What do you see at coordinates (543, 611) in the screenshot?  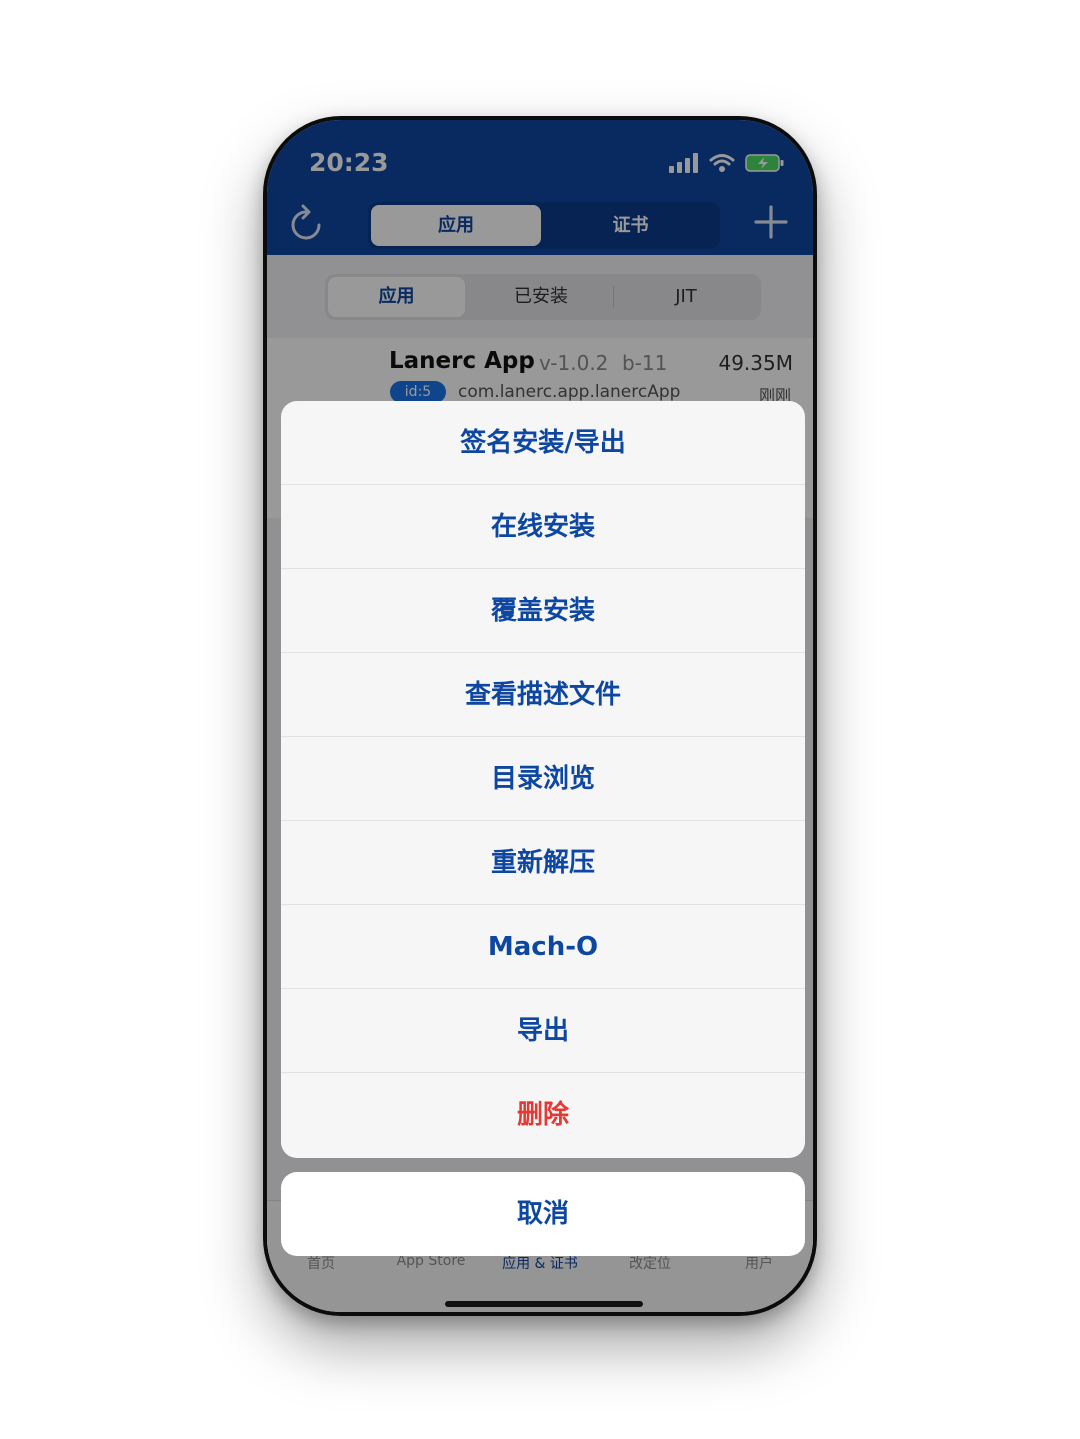 I see `action-overwrite-install: 覆盖安装` at bounding box center [543, 611].